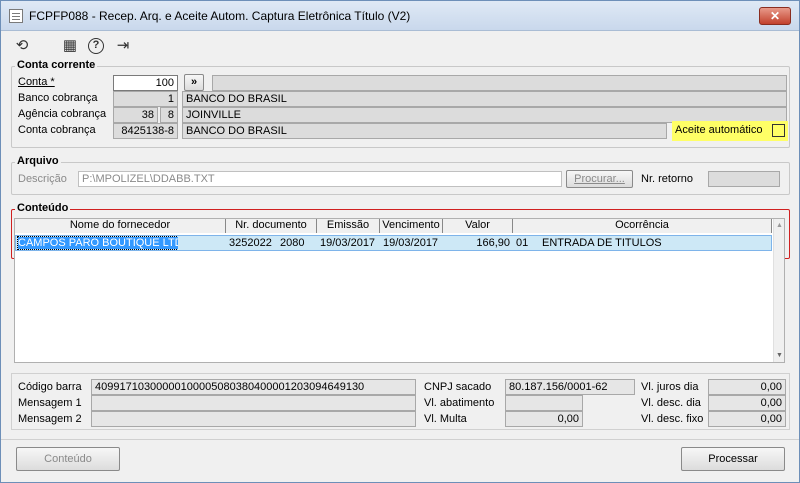  What do you see at coordinates (499, 83) in the screenshot?
I see `conta-description-field` at bounding box center [499, 83].